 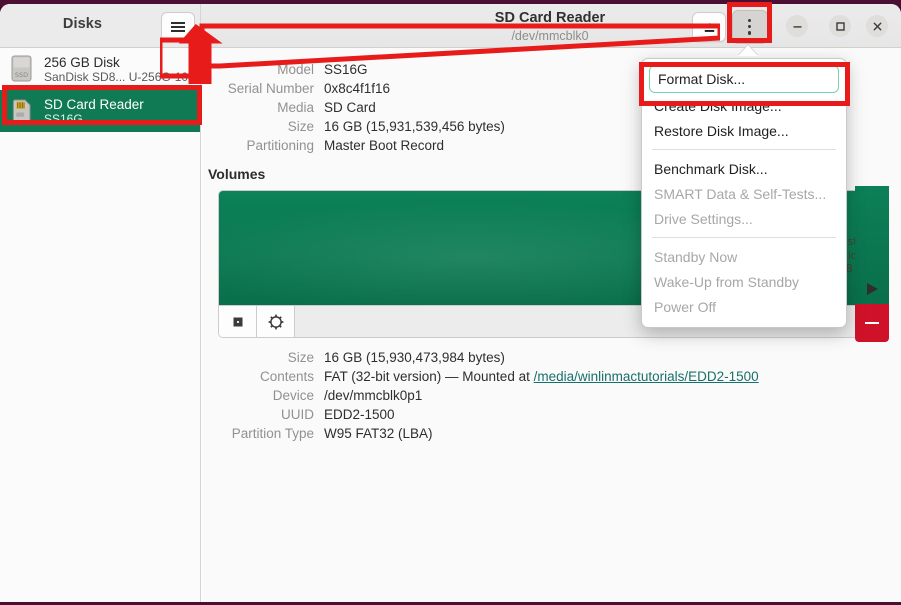 I want to click on eject-icon, so click(x=709, y=27).